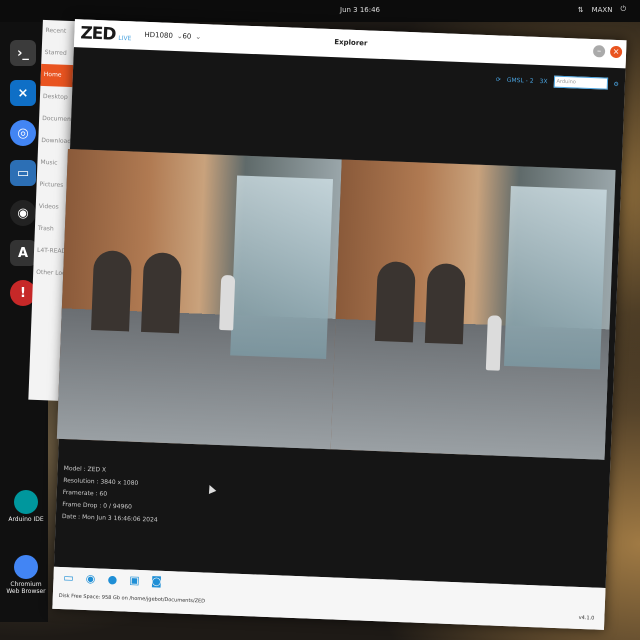  Describe the element at coordinates (360, 10) in the screenshot. I see `clock: Jun 3 16:46` at that location.